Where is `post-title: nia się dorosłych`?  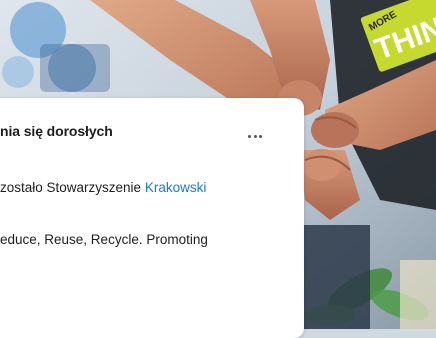 post-title: nia się dorosłych is located at coordinates (56, 131).